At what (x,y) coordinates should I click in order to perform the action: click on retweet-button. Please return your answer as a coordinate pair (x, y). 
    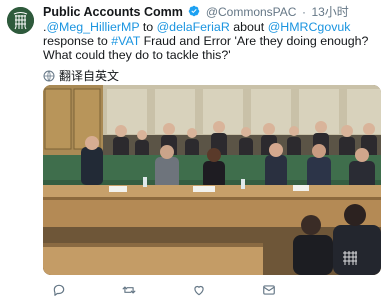
    Looking at the image, I should click on (129, 290).